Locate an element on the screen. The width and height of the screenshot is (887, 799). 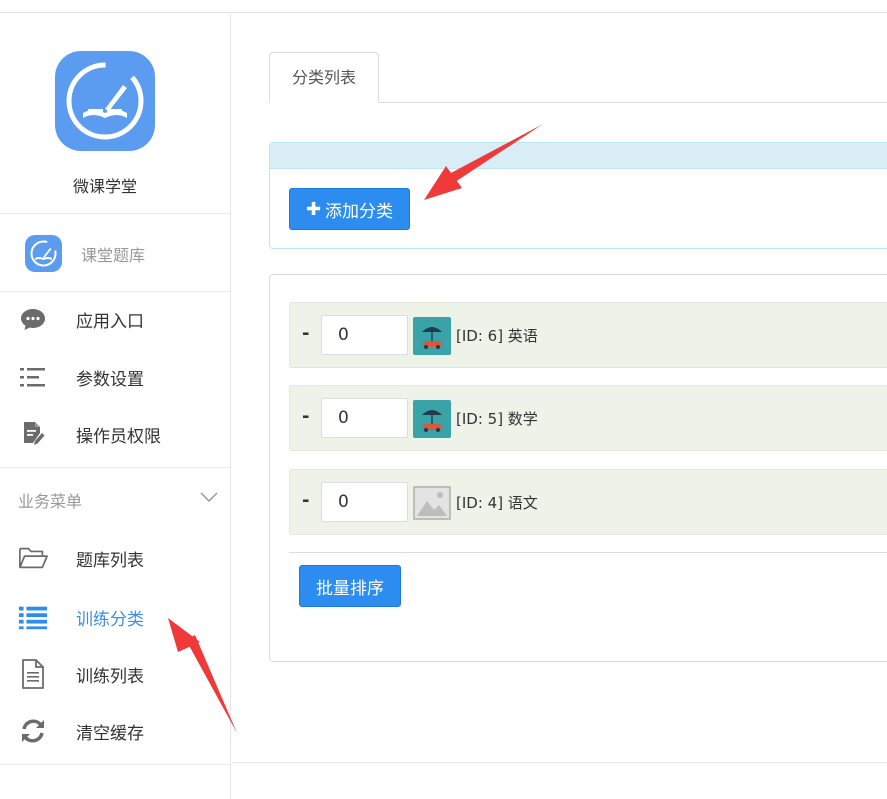
nav-label: 训练分类 is located at coordinates (110, 620).